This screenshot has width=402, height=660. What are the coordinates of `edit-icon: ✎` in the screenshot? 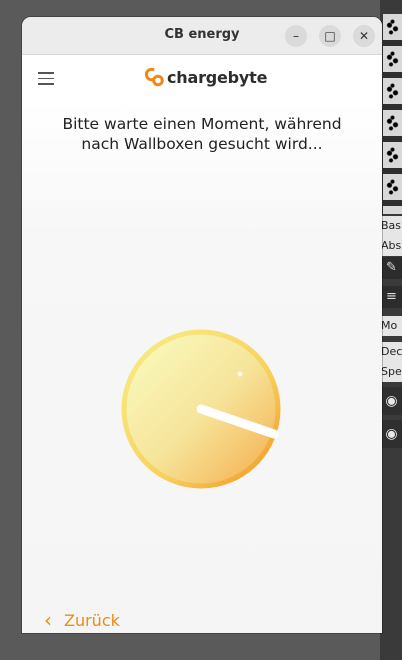 It's located at (391, 268).